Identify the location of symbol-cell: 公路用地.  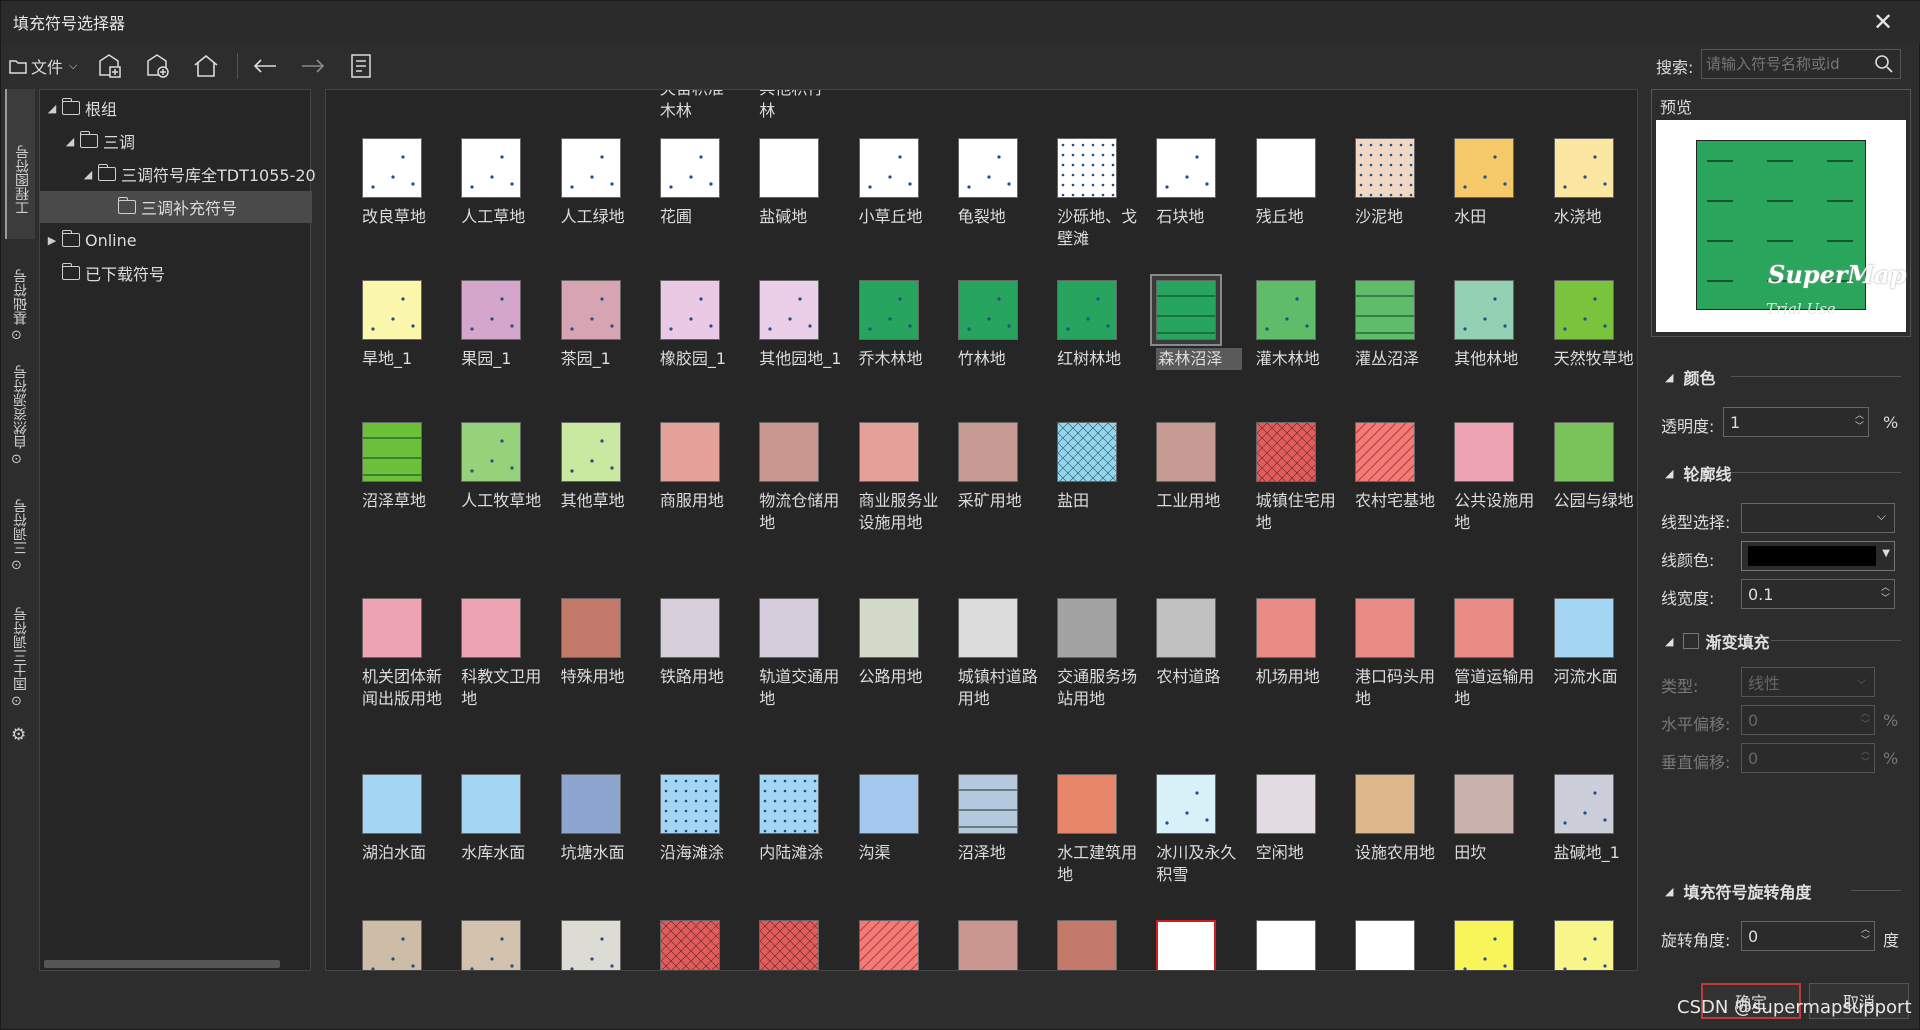
(889, 663).